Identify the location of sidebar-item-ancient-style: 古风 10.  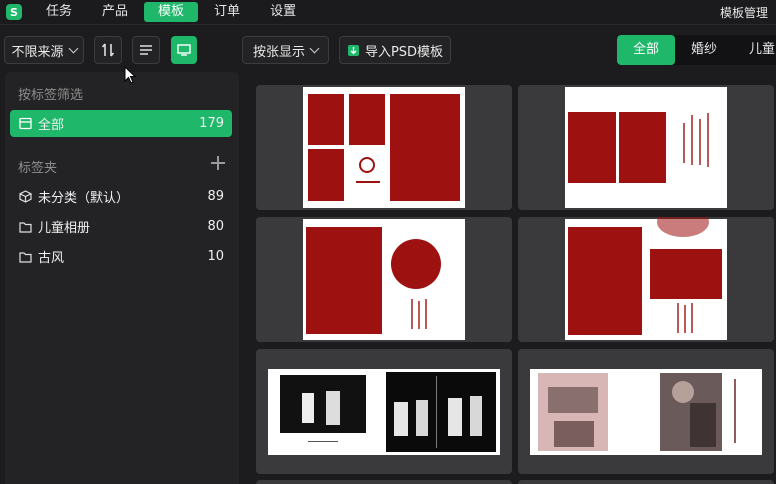
(121, 256).